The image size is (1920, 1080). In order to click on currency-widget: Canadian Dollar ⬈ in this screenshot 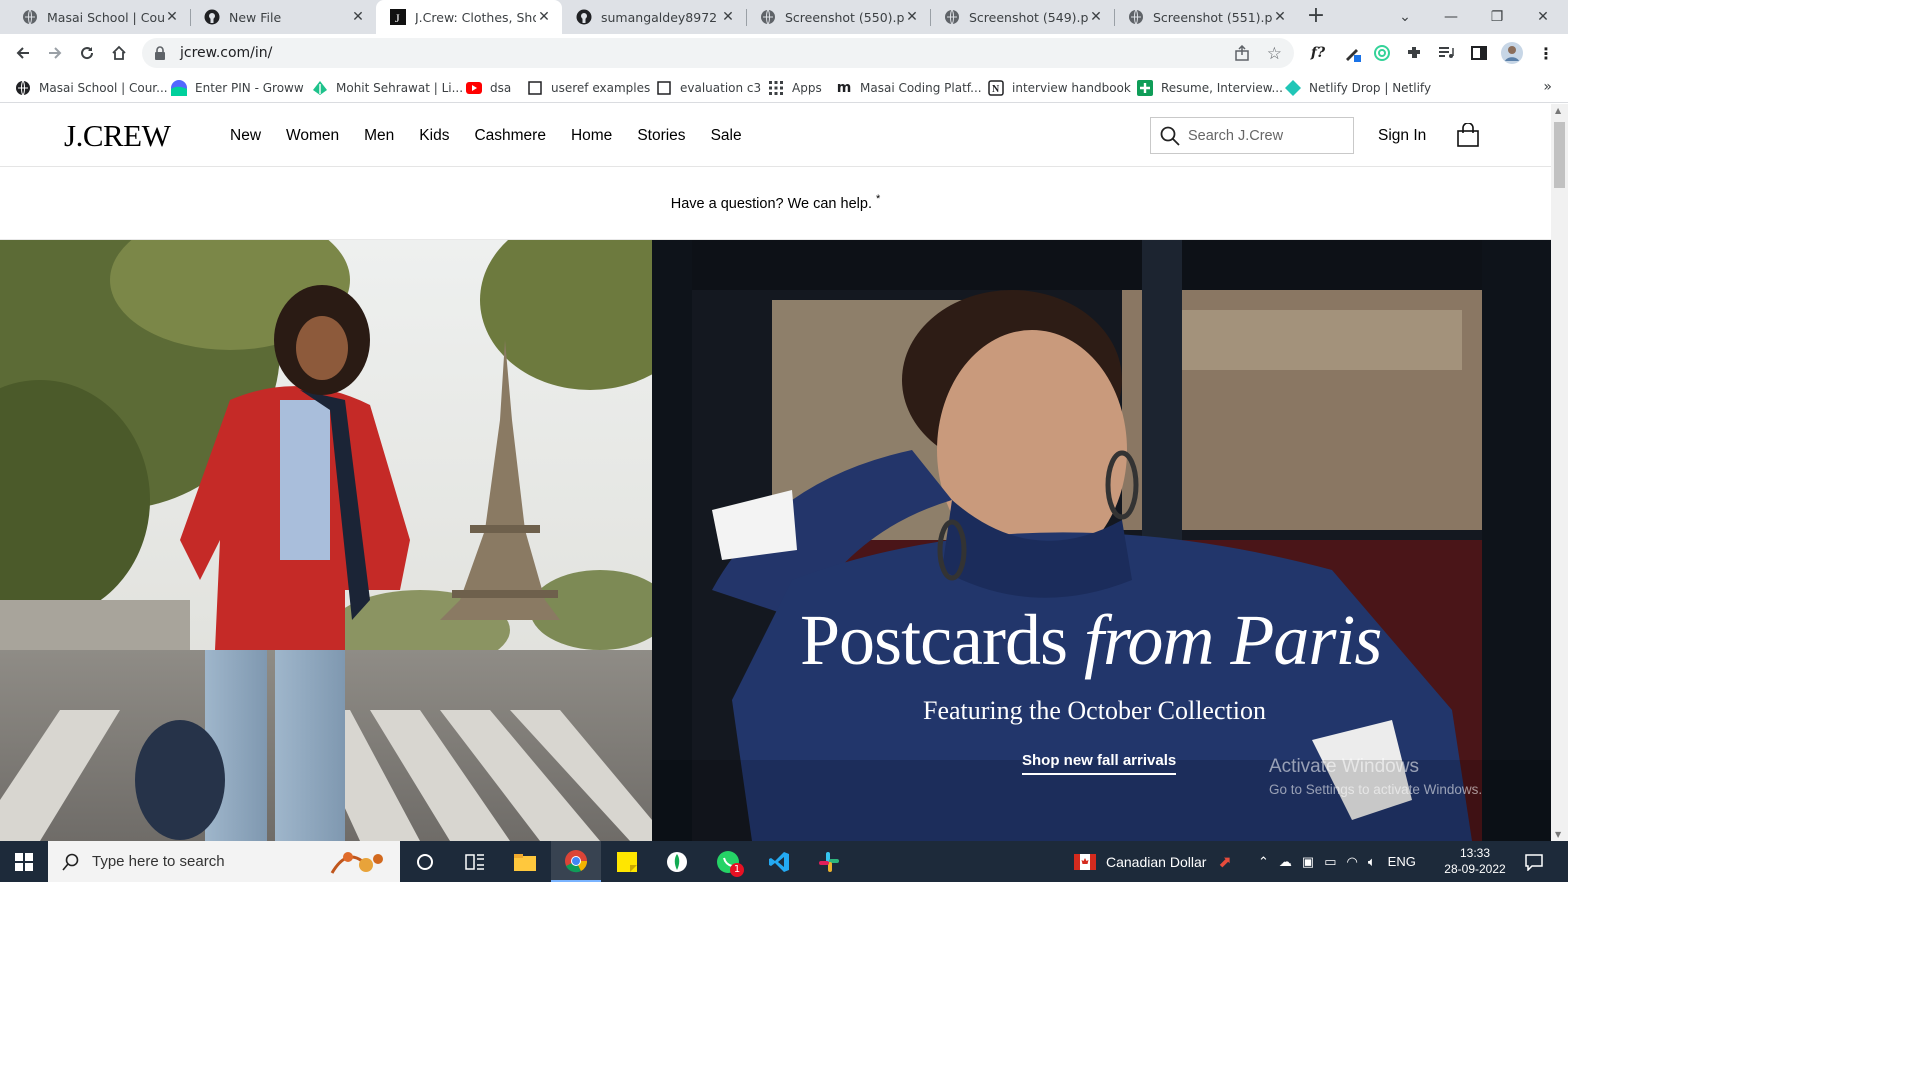, I will do `click(1153, 861)`.